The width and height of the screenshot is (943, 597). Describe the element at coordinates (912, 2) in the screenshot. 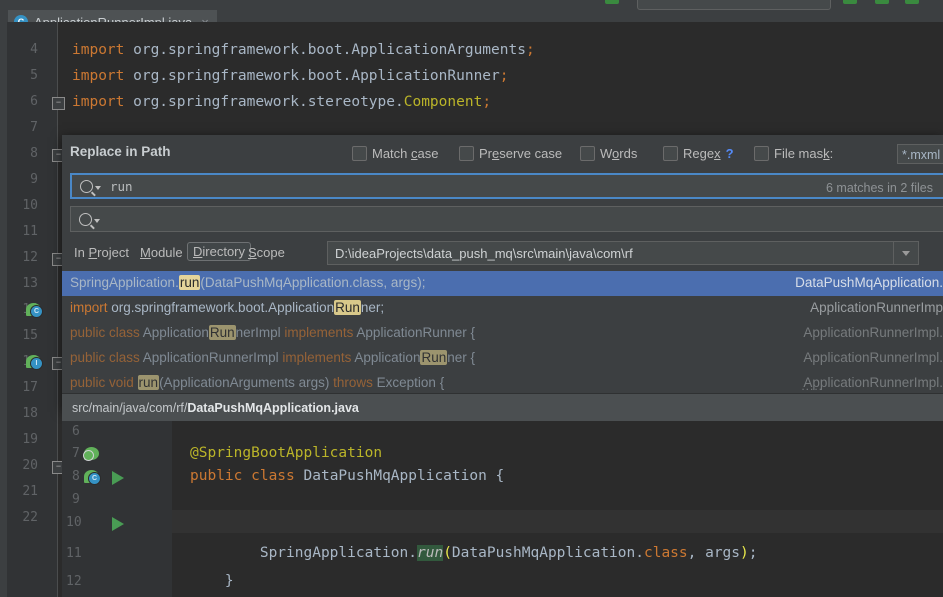

I see `profile-icon` at that location.